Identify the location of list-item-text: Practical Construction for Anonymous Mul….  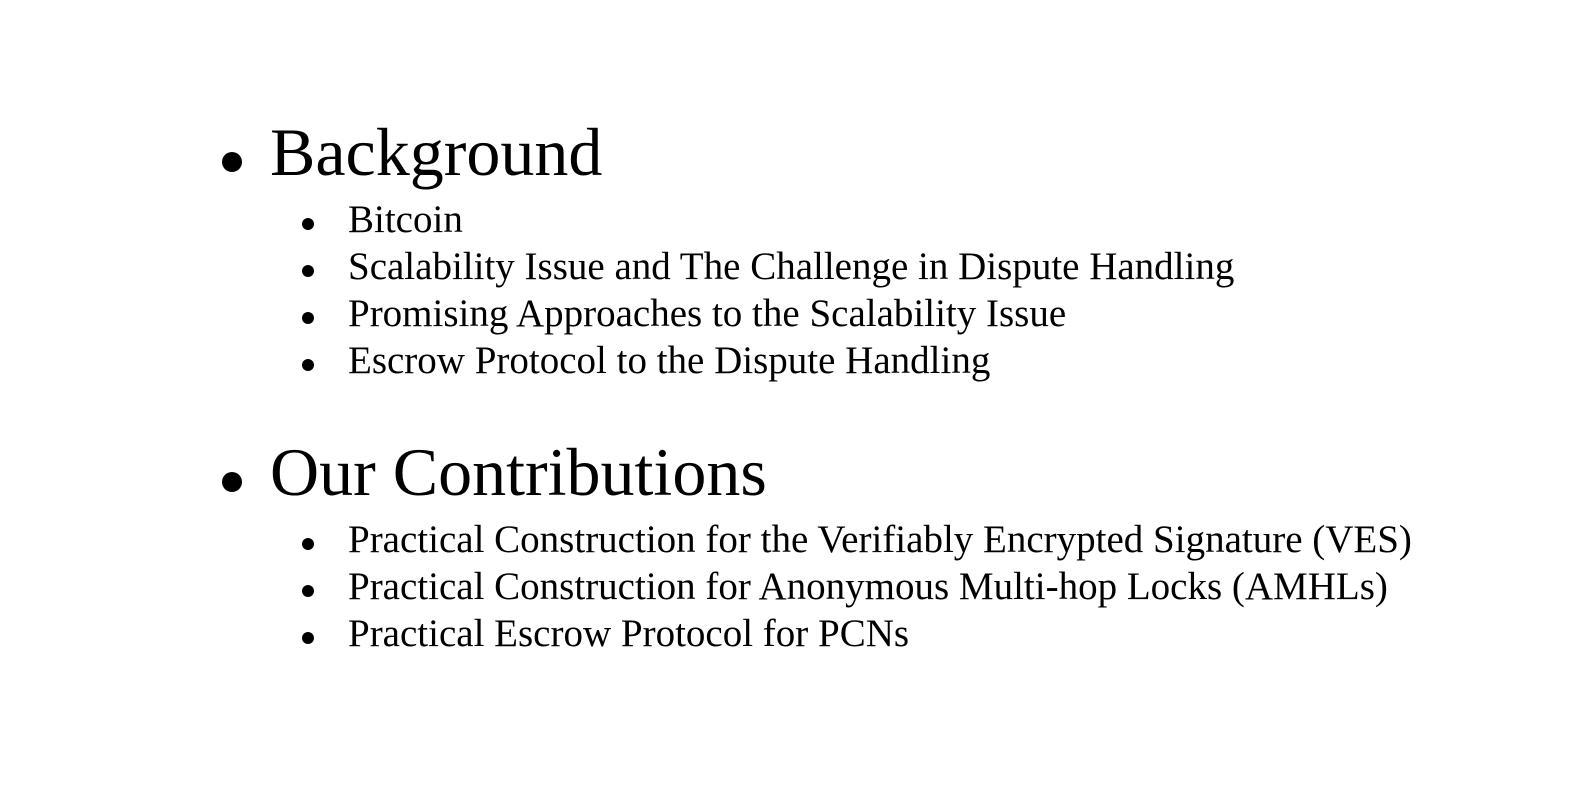
(868, 586).